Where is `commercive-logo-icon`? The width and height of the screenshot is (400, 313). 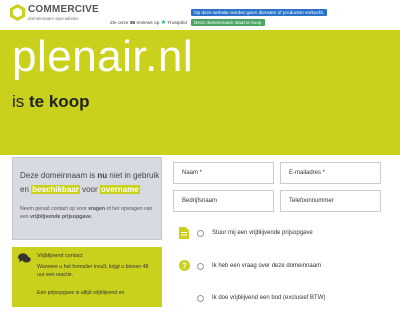
commercive-logo-icon is located at coordinates (17, 12).